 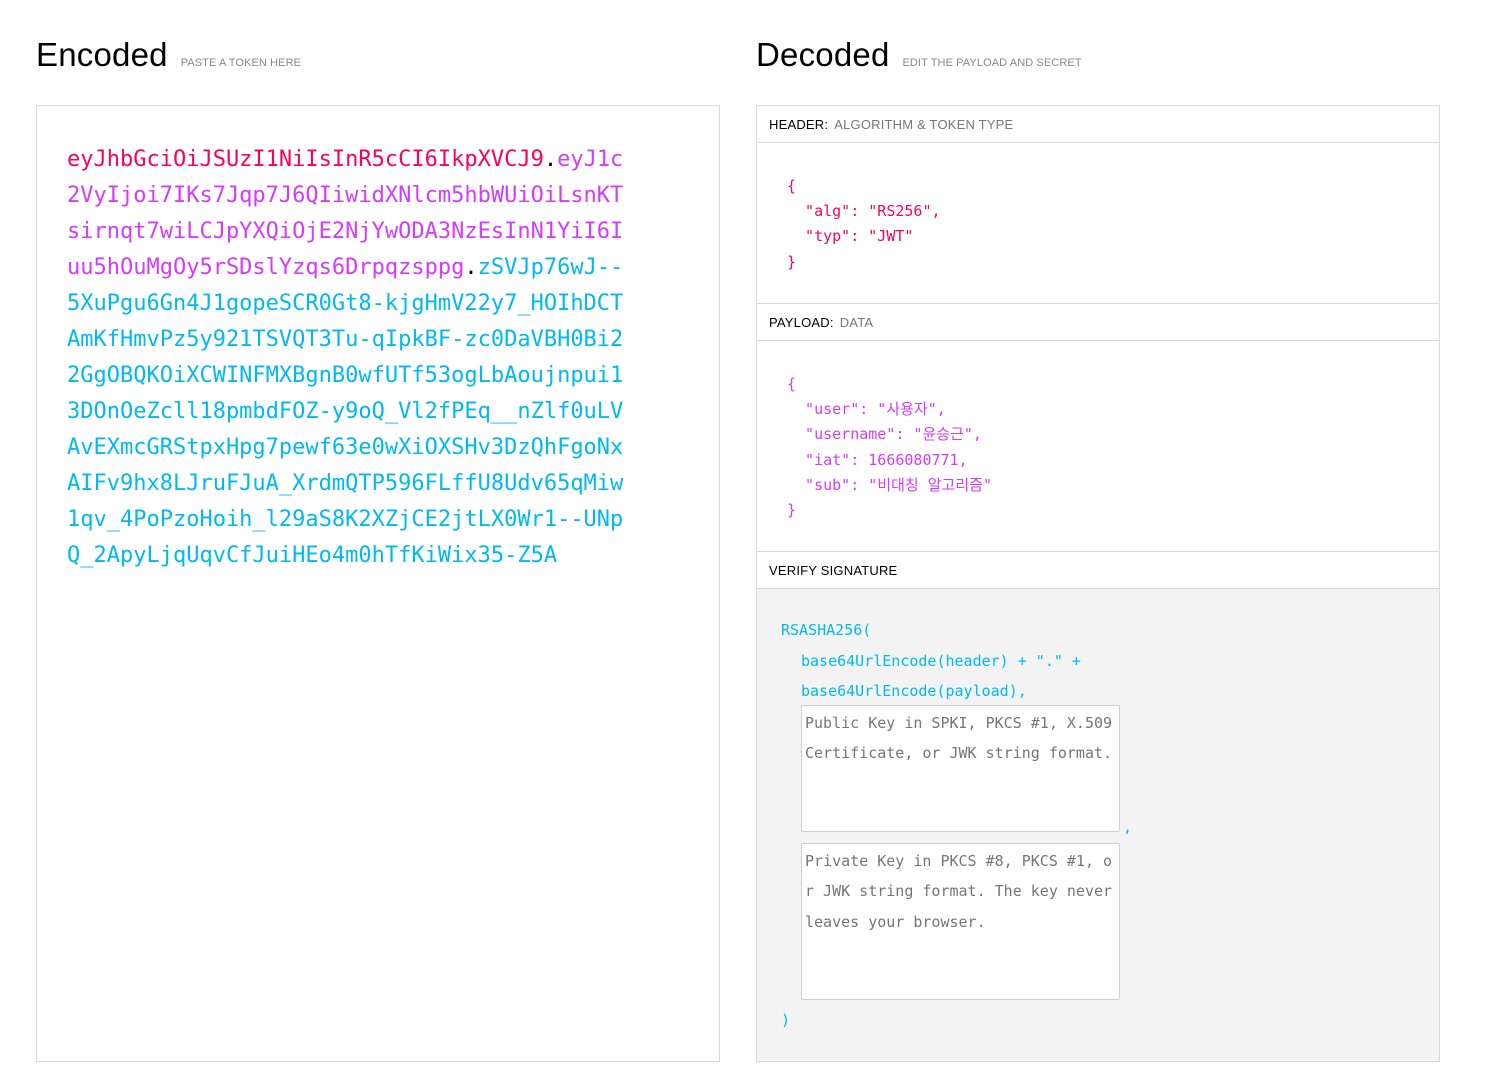 What do you see at coordinates (1128, 827) in the screenshot?
I see `signature-comma: ,` at bounding box center [1128, 827].